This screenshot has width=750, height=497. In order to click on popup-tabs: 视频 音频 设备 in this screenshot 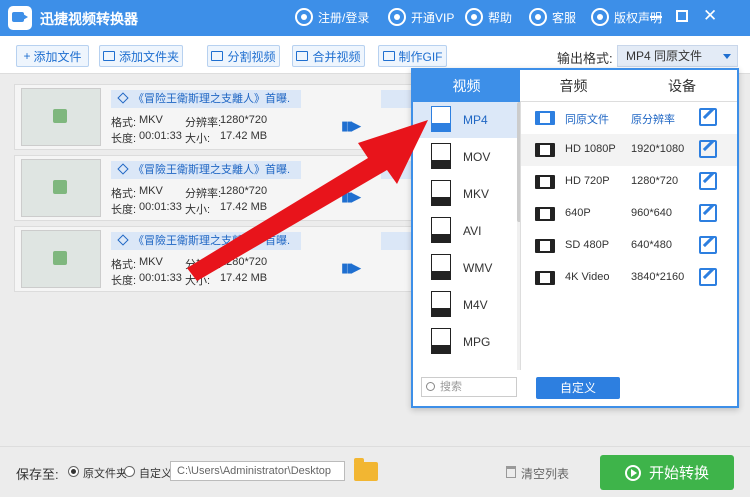, I will do `click(575, 86)`.